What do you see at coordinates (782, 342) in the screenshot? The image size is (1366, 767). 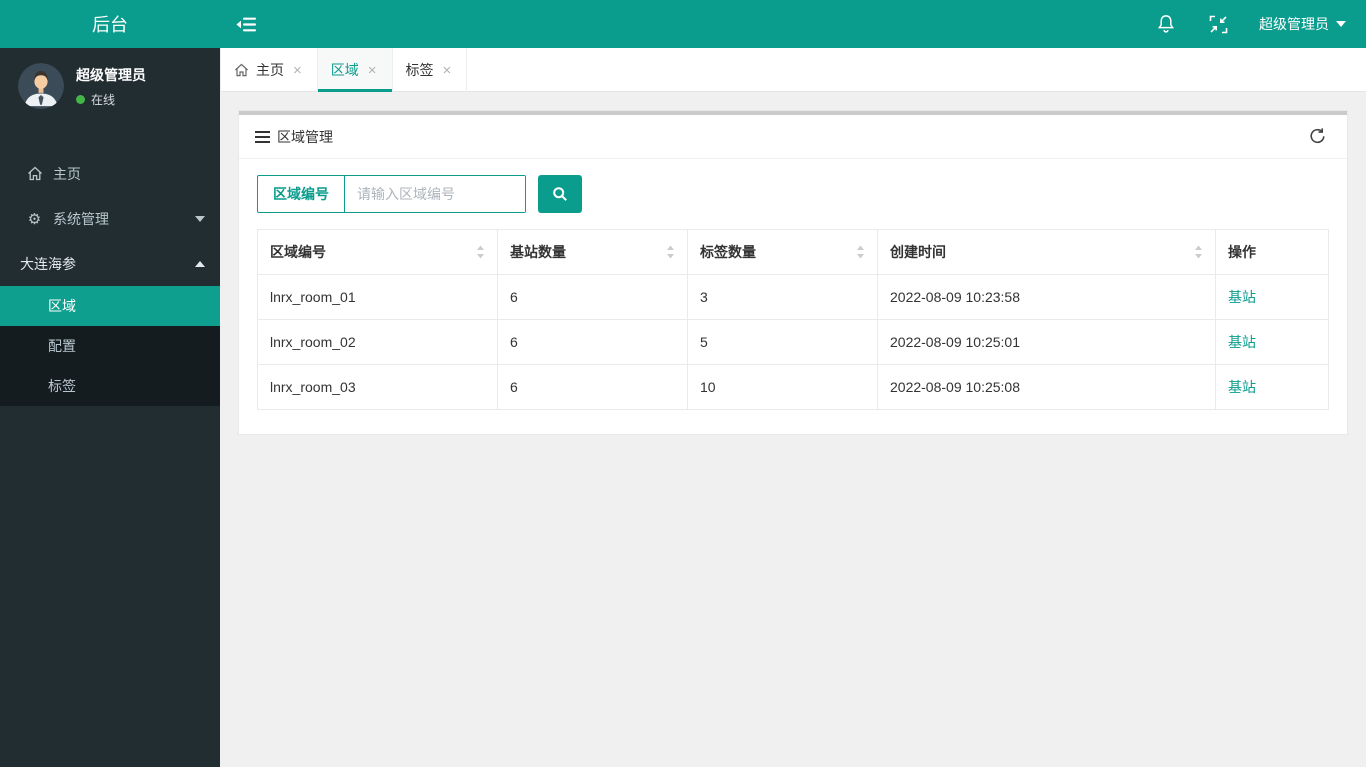 I see `cell-tags: 5` at bounding box center [782, 342].